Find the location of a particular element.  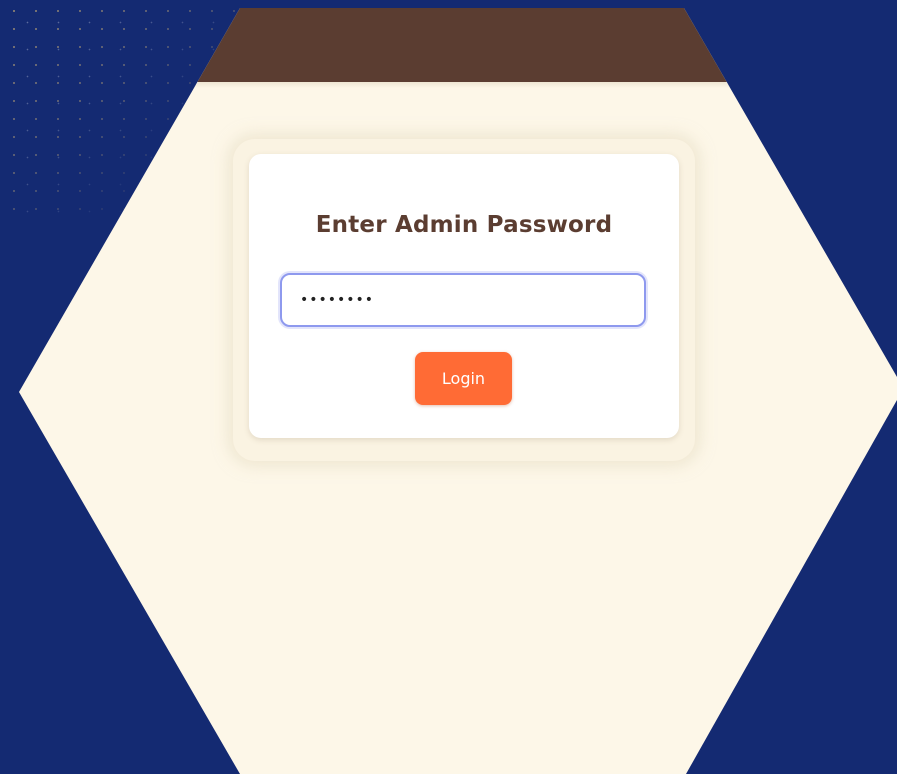

login-button: Login is located at coordinates (463, 378).